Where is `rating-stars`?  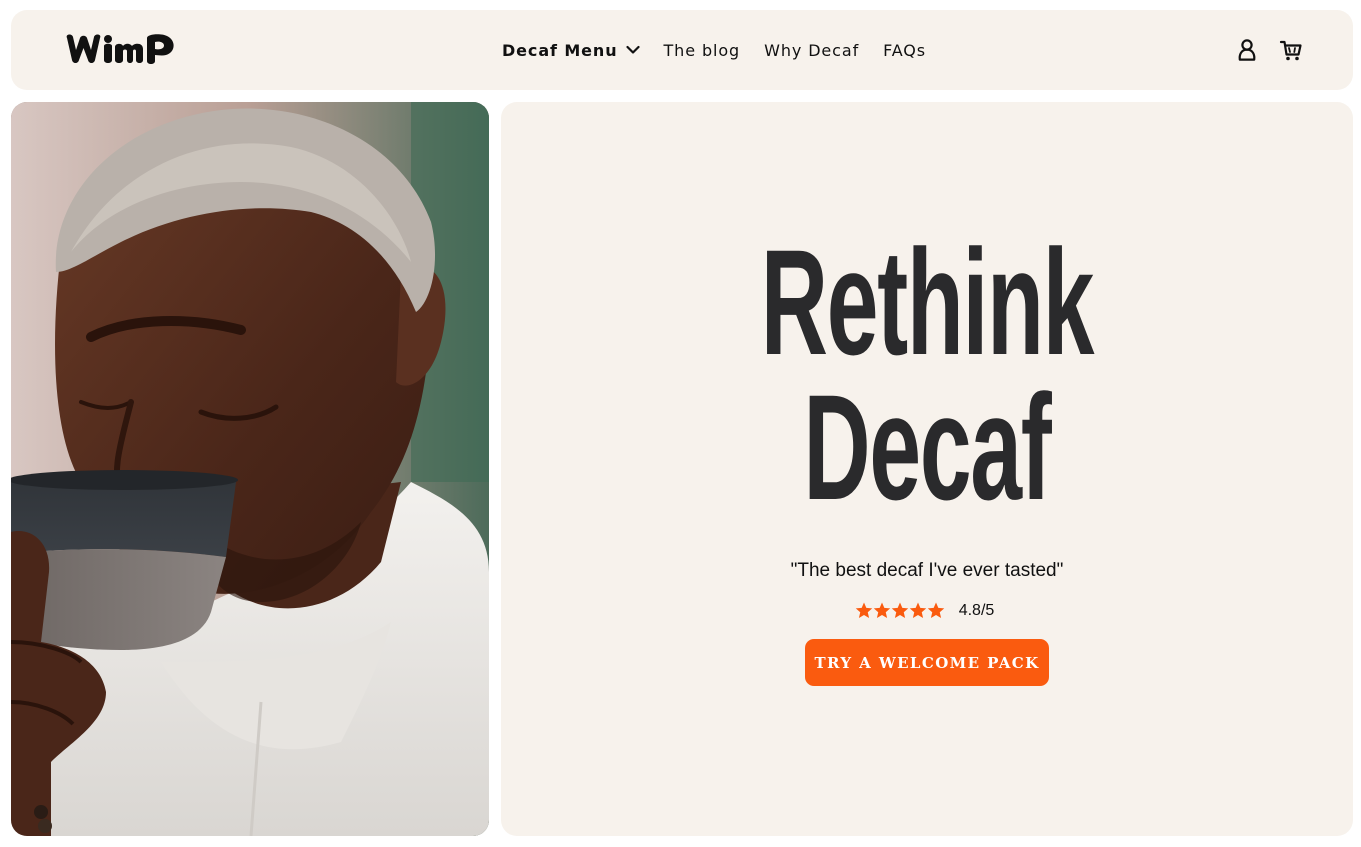
rating-stars is located at coordinates (900, 610).